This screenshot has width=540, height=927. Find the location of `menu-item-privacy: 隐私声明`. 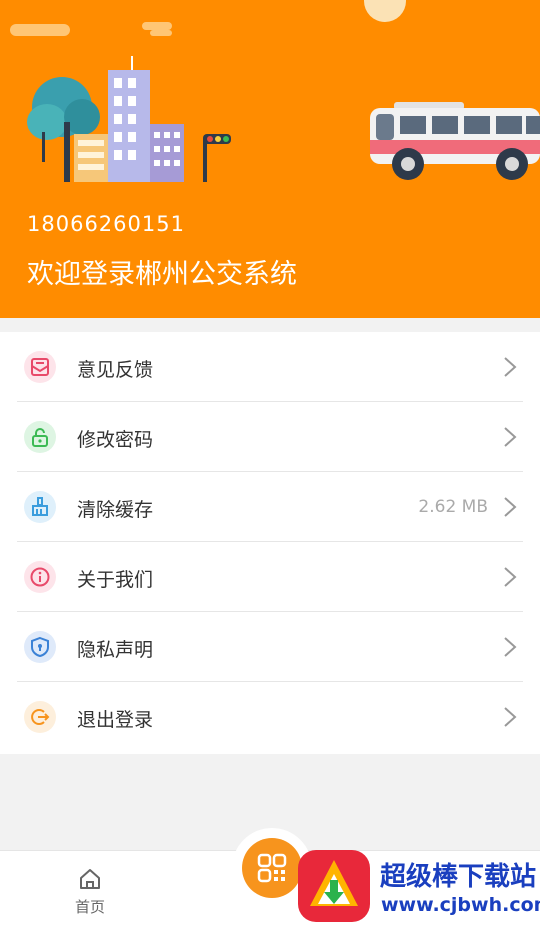

menu-item-privacy: 隐私声明 is located at coordinates (270, 647).